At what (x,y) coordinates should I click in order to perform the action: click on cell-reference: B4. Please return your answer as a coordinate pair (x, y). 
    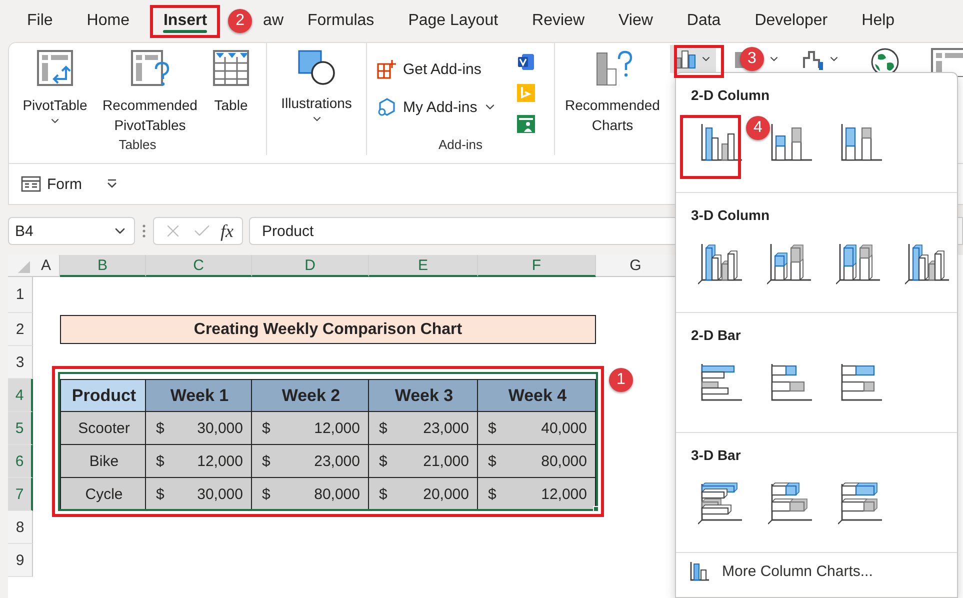
    Looking at the image, I should click on (24, 231).